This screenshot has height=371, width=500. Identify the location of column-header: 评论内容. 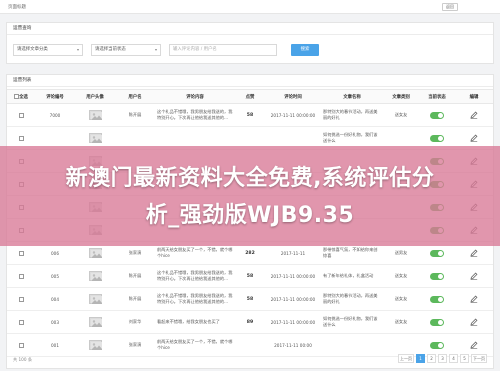
(195, 96).